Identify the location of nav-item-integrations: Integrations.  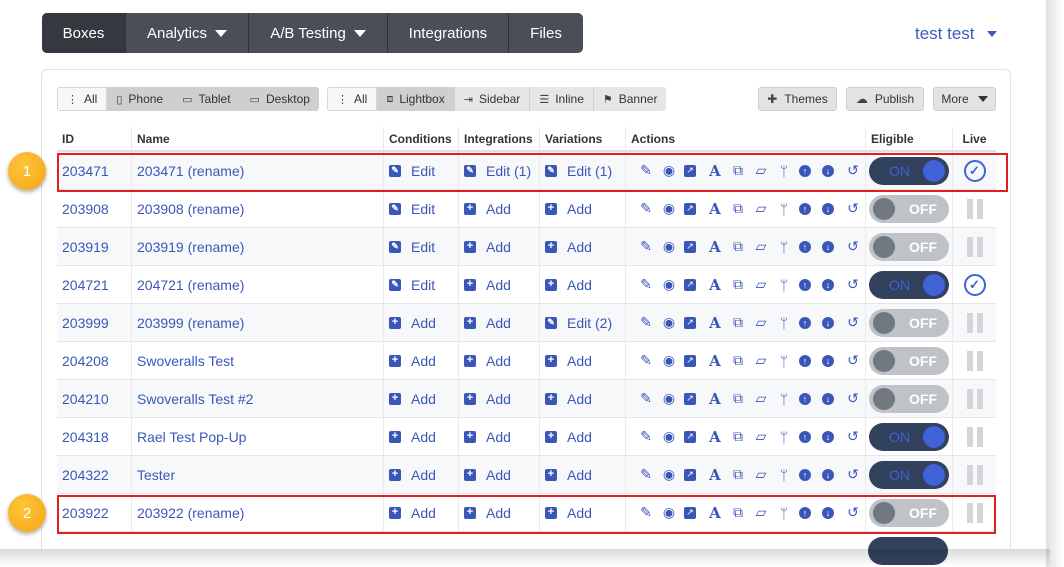
(448, 33).